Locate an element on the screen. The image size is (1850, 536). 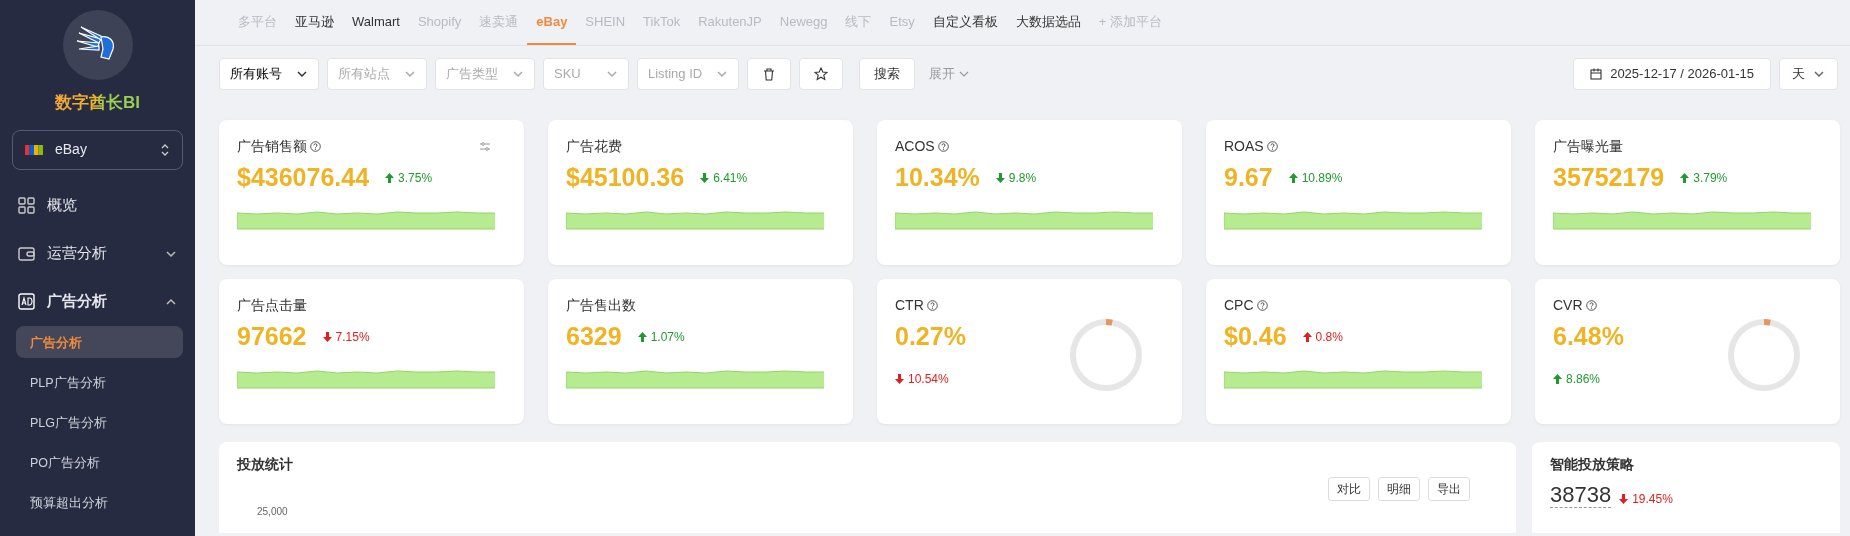
metric-card: 广告点击量 97662 7.15% is located at coordinates (371, 351).